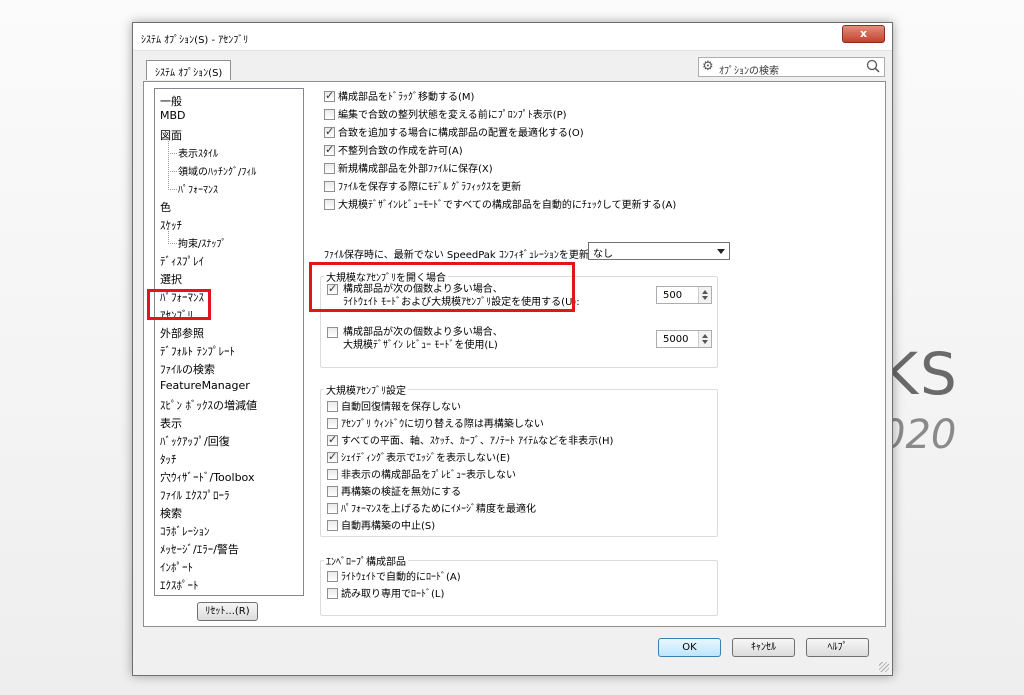 The width and height of the screenshot is (1024, 695). Describe the element at coordinates (176, 567) in the screenshot. I see `tree-item: ｲﾝﾎﾟｰﾄ` at that location.